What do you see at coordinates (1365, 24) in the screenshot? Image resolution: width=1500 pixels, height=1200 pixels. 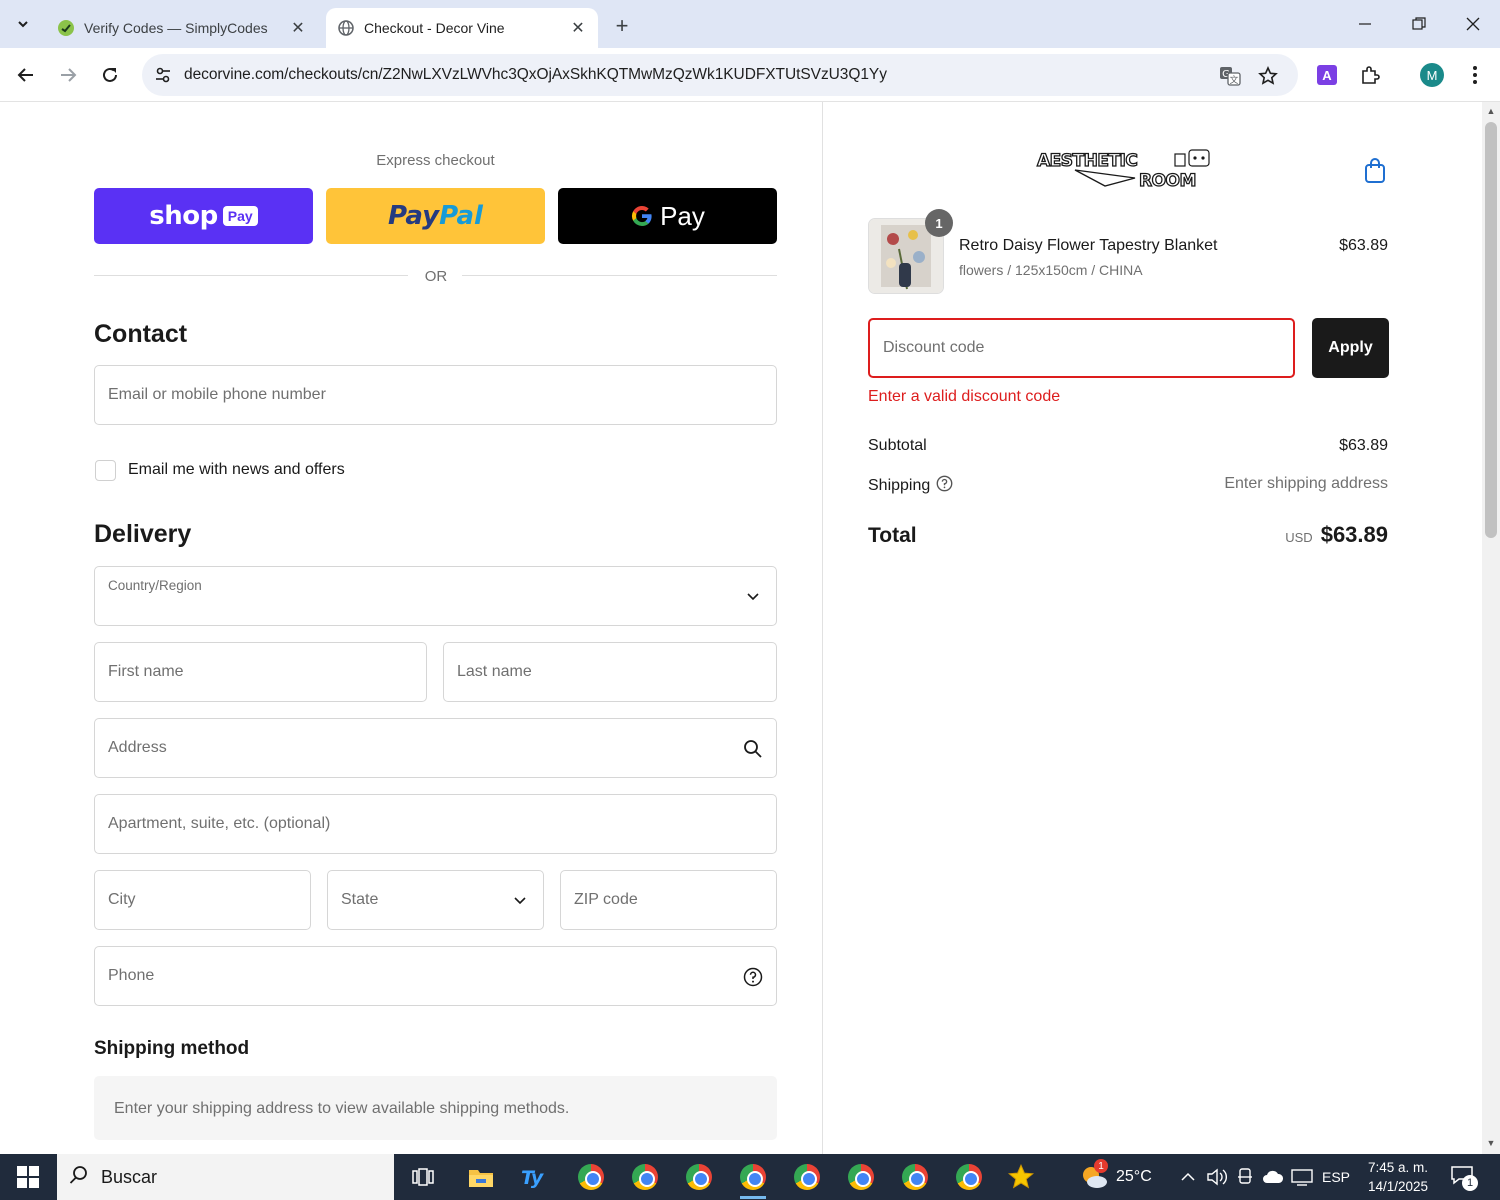 I see `minimize-icon` at bounding box center [1365, 24].